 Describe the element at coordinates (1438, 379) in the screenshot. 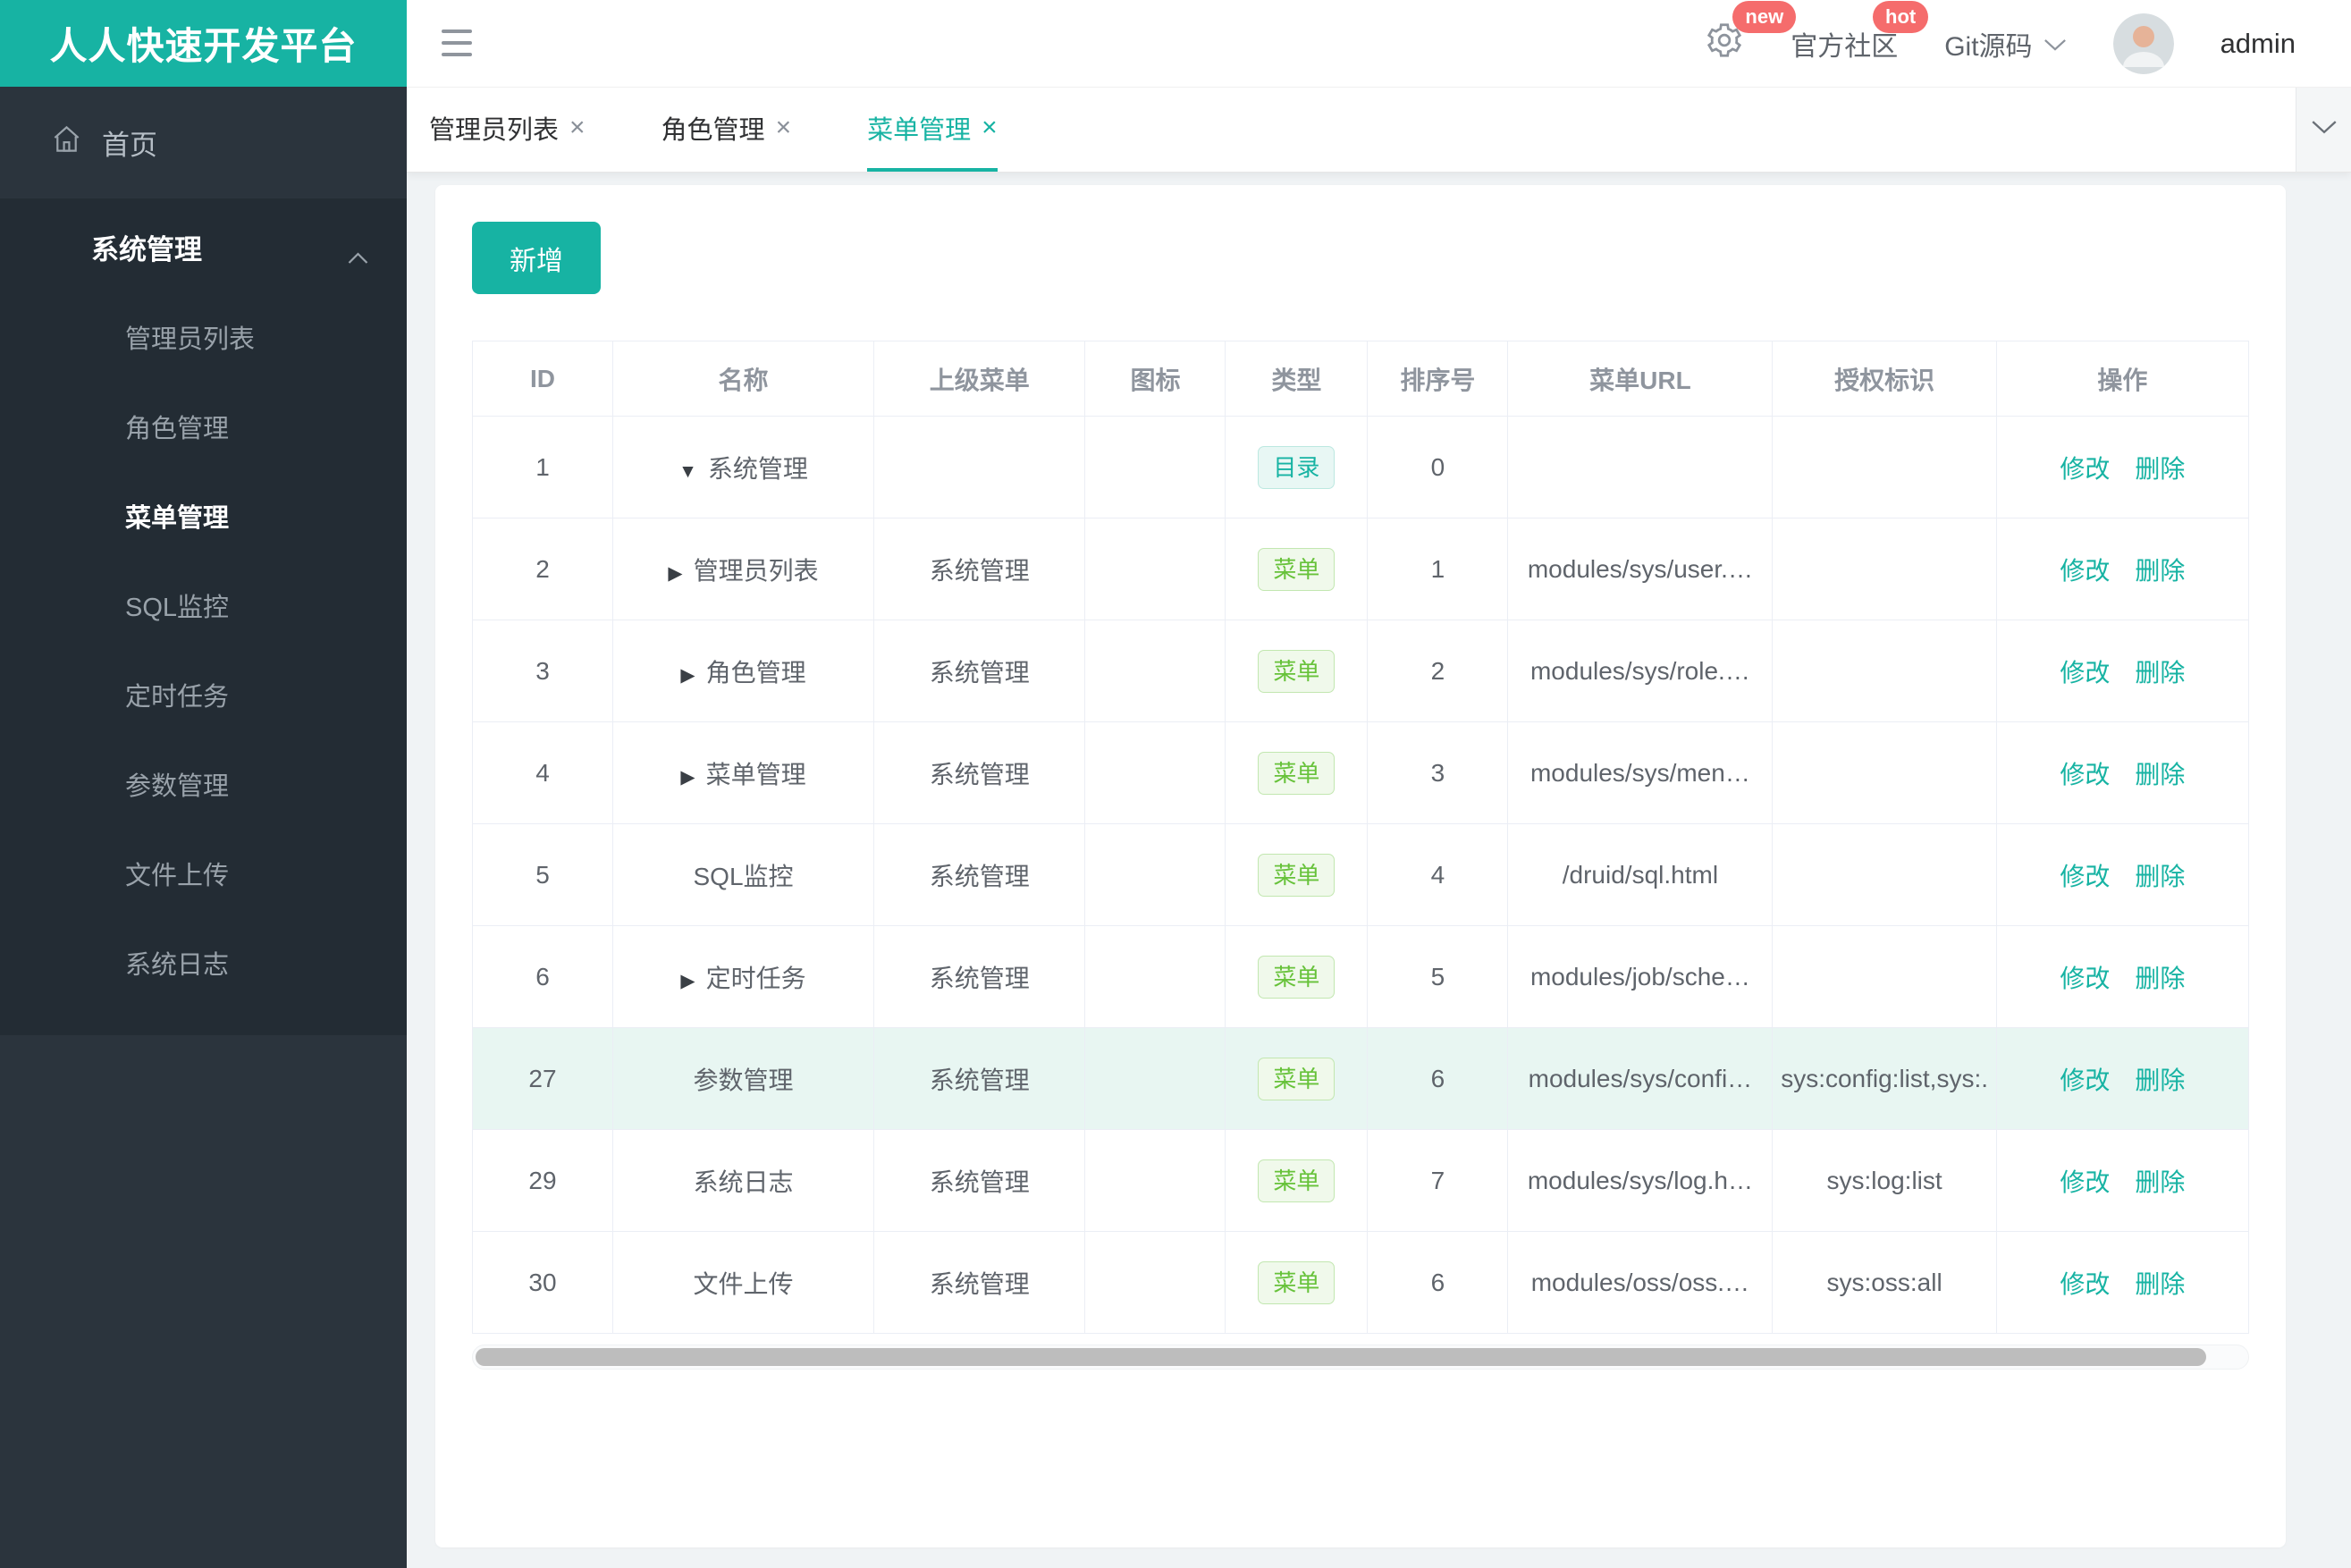

I see `col-header-order: 排序号` at that location.